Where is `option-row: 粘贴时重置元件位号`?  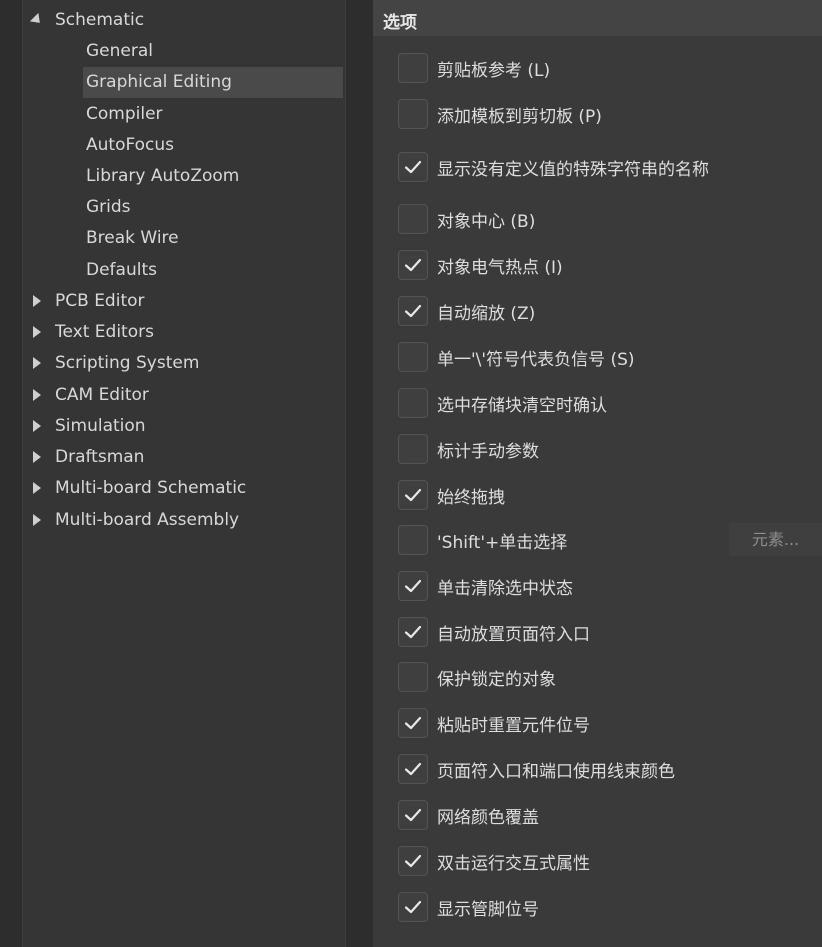
option-row: 粘贴时重置元件位号 is located at coordinates (494, 723).